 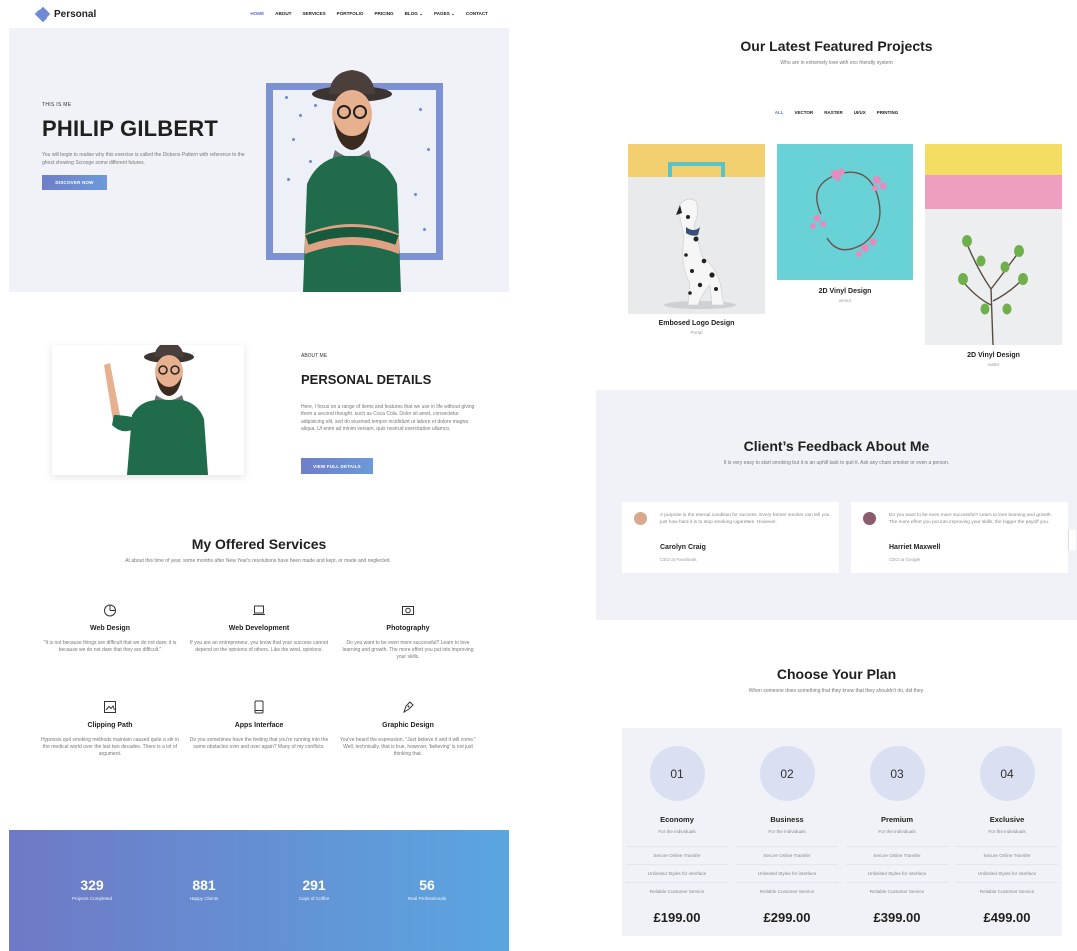 I want to click on decor-dot, so click(x=428, y=149).